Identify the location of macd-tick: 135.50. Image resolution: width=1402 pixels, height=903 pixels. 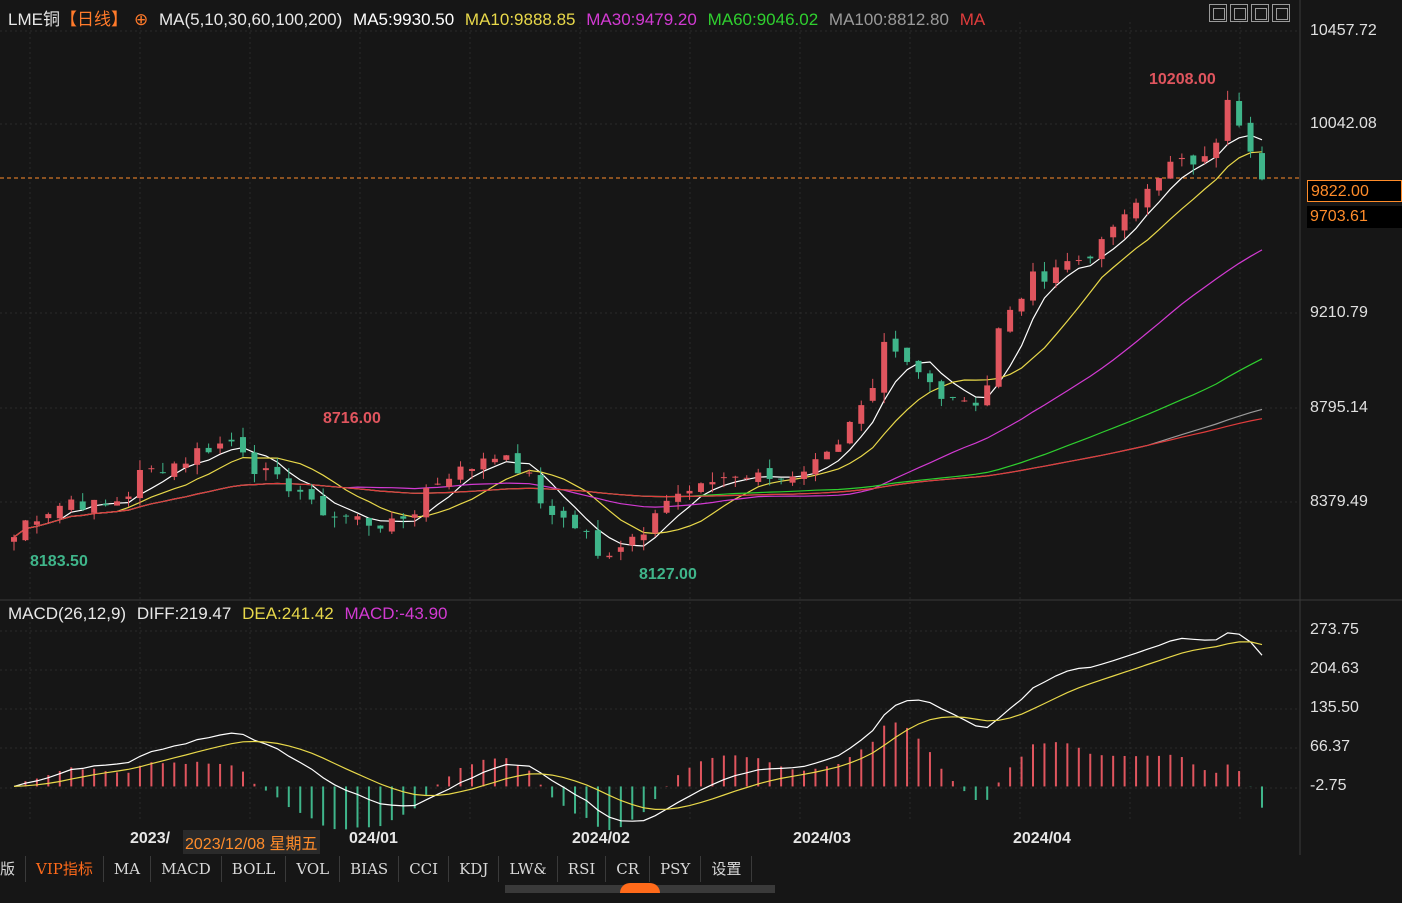
(1334, 707).